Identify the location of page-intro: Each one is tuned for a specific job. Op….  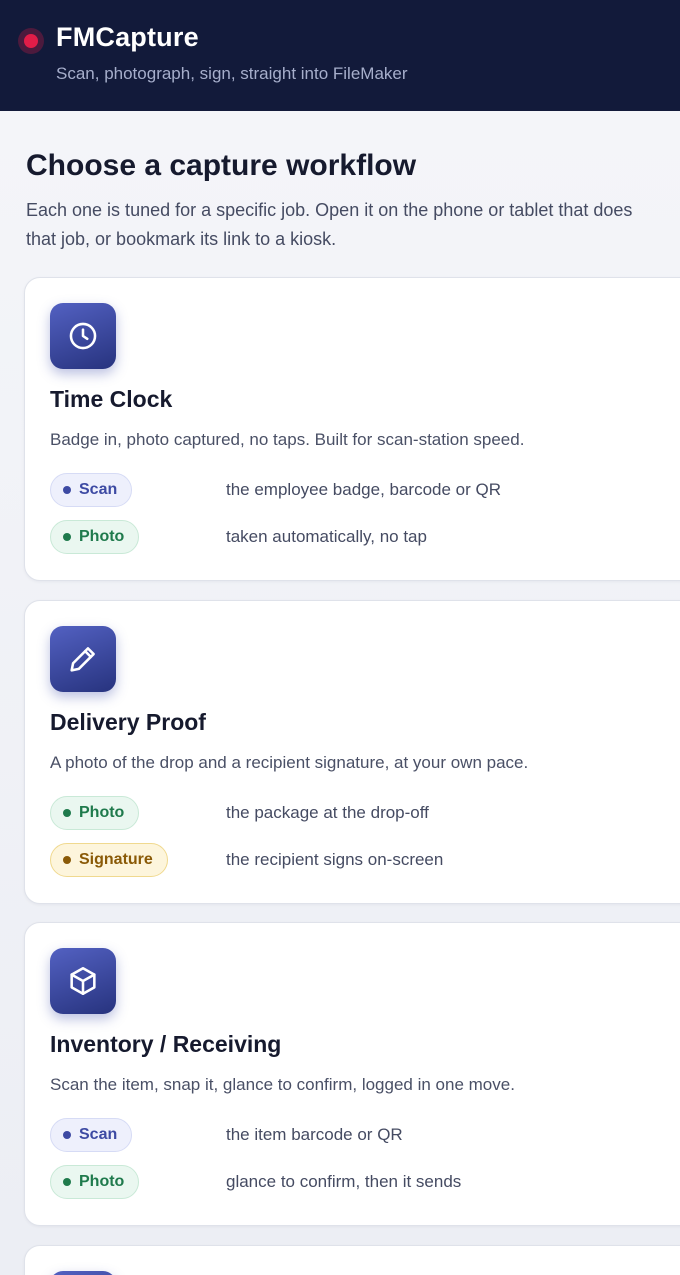
(329, 224).